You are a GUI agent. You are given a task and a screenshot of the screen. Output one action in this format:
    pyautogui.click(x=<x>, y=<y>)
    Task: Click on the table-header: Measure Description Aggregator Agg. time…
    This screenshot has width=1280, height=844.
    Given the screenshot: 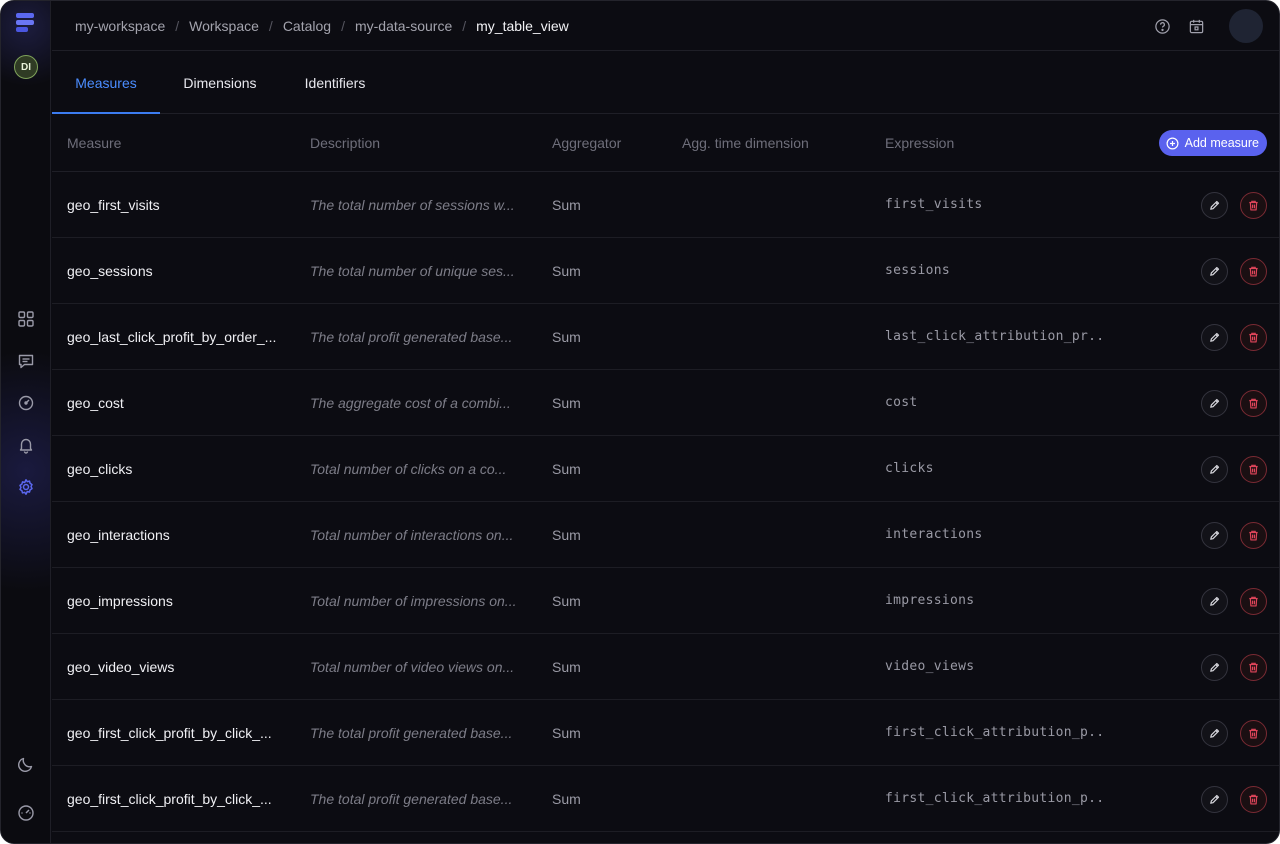 What is the action you would take?
    pyautogui.click(x=665, y=143)
    